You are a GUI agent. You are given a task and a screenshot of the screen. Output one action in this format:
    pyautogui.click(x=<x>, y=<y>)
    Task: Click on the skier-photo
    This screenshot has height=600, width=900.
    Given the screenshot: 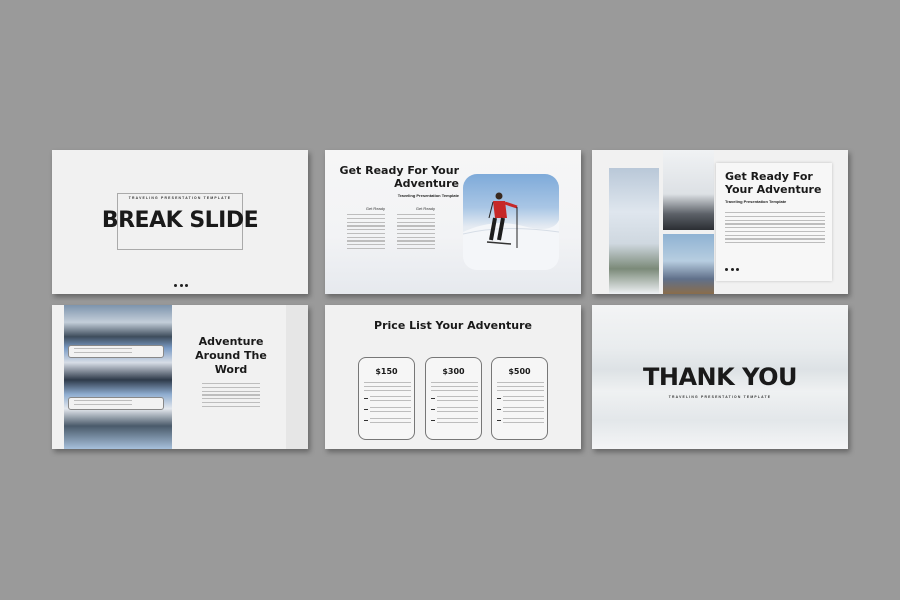 What is the action you would take?
    pyautogui.click(x=511, y=222)
    